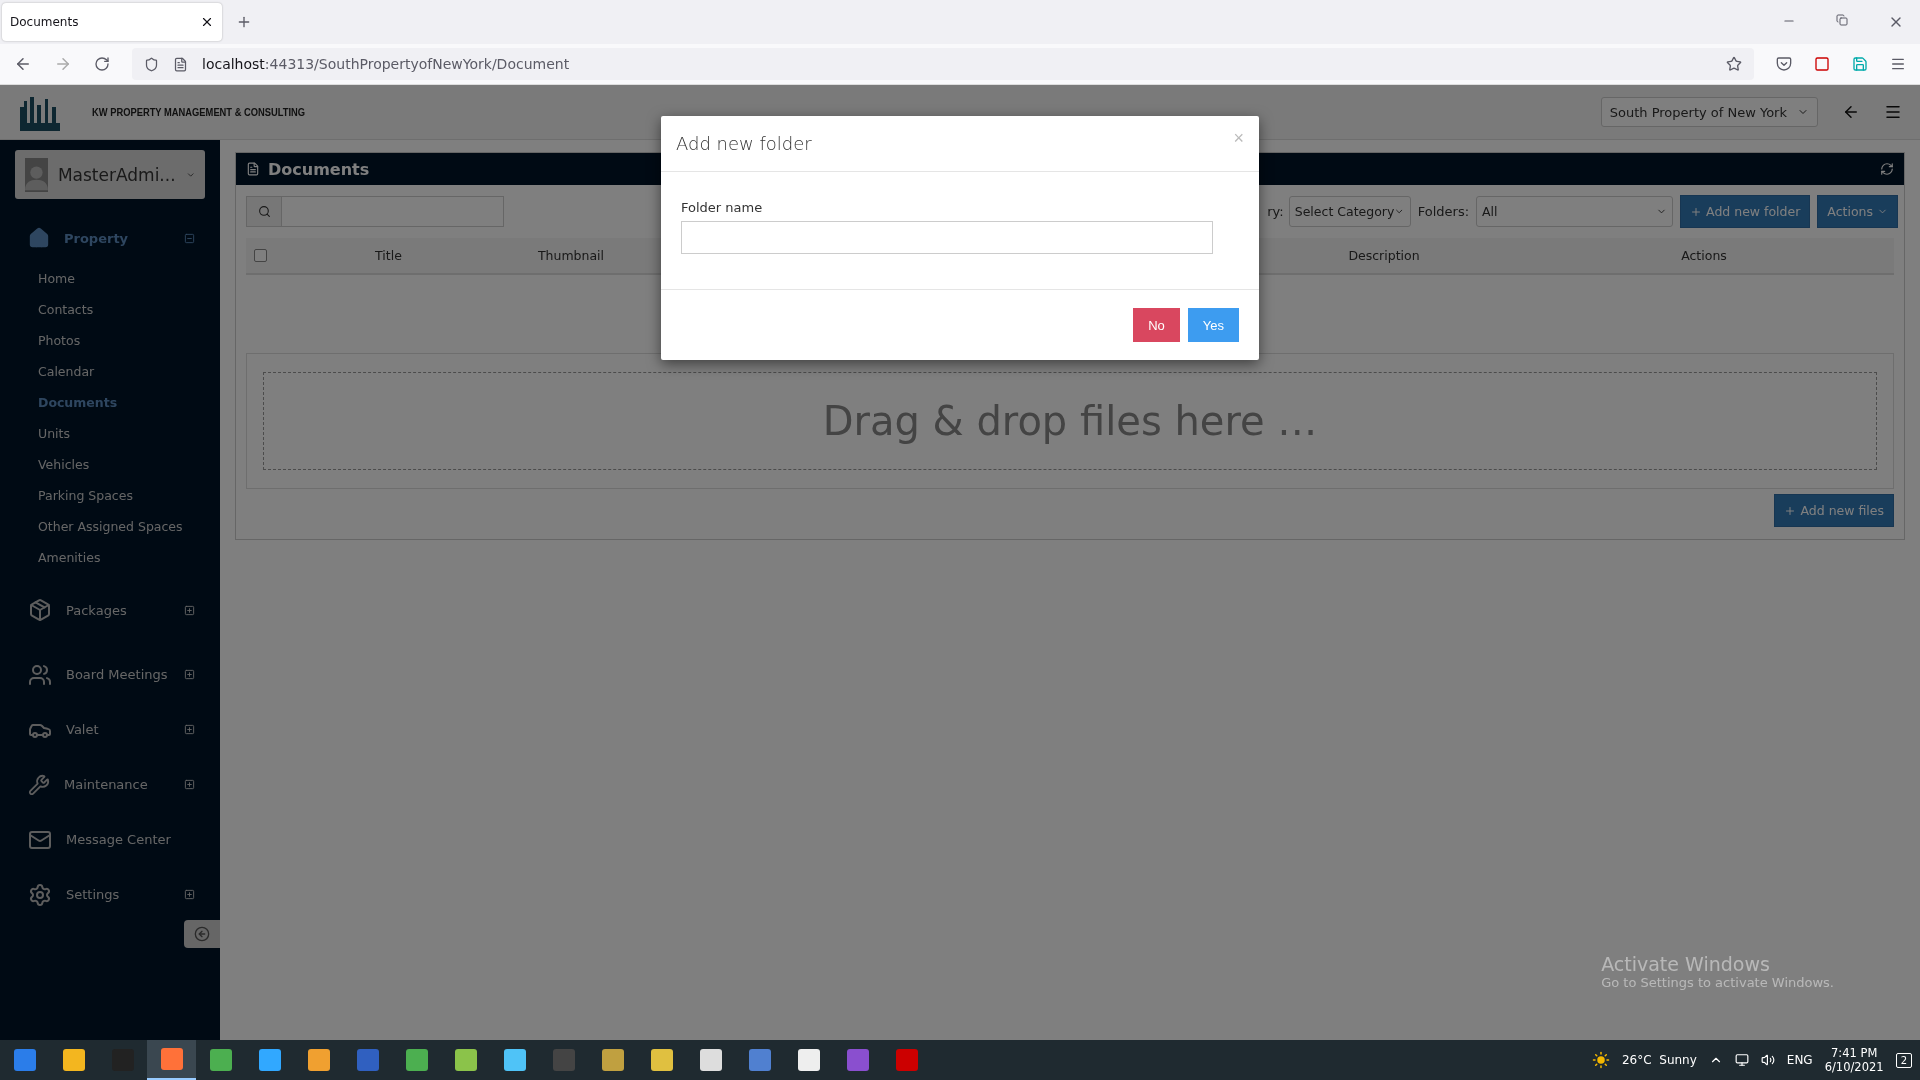 This screenshot has height=1080, width=1920. I want to click on extension-icon, so click(1822, 64).